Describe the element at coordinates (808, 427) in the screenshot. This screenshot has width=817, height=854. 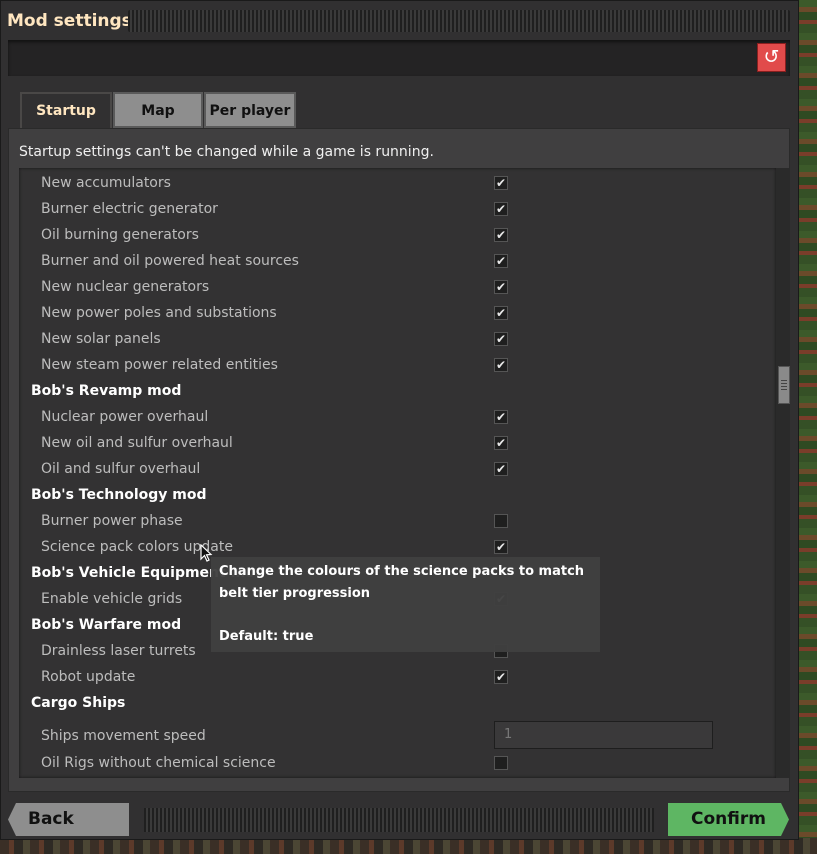
I see `game-world-background` at that location.